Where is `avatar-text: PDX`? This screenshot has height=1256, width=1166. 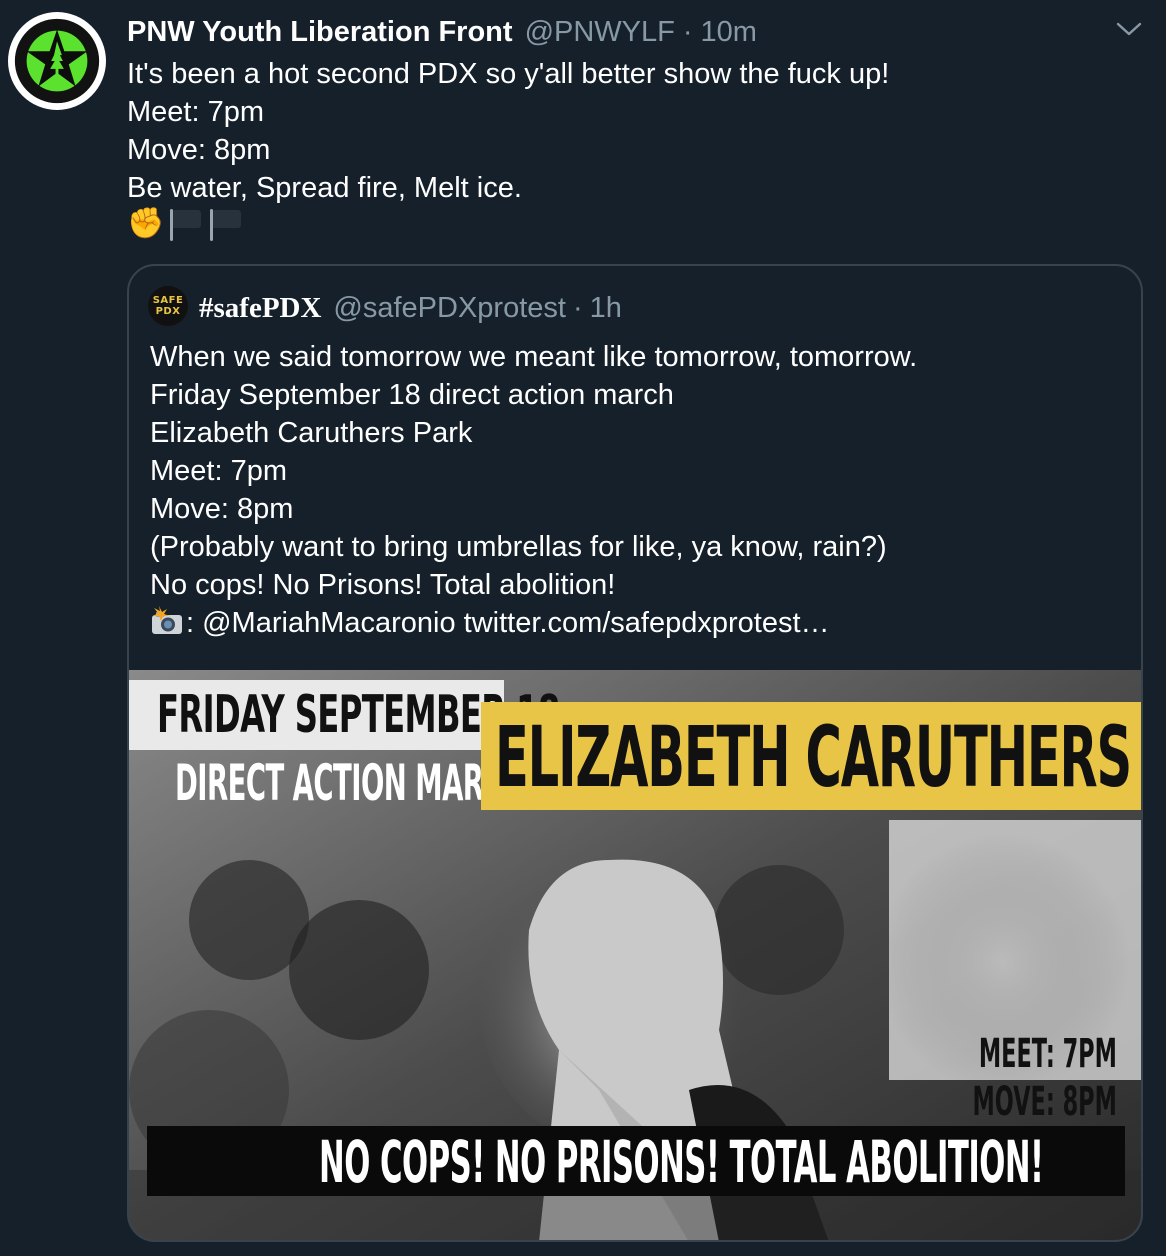 avatar-text: PDX is located at coordinates (168, 311).